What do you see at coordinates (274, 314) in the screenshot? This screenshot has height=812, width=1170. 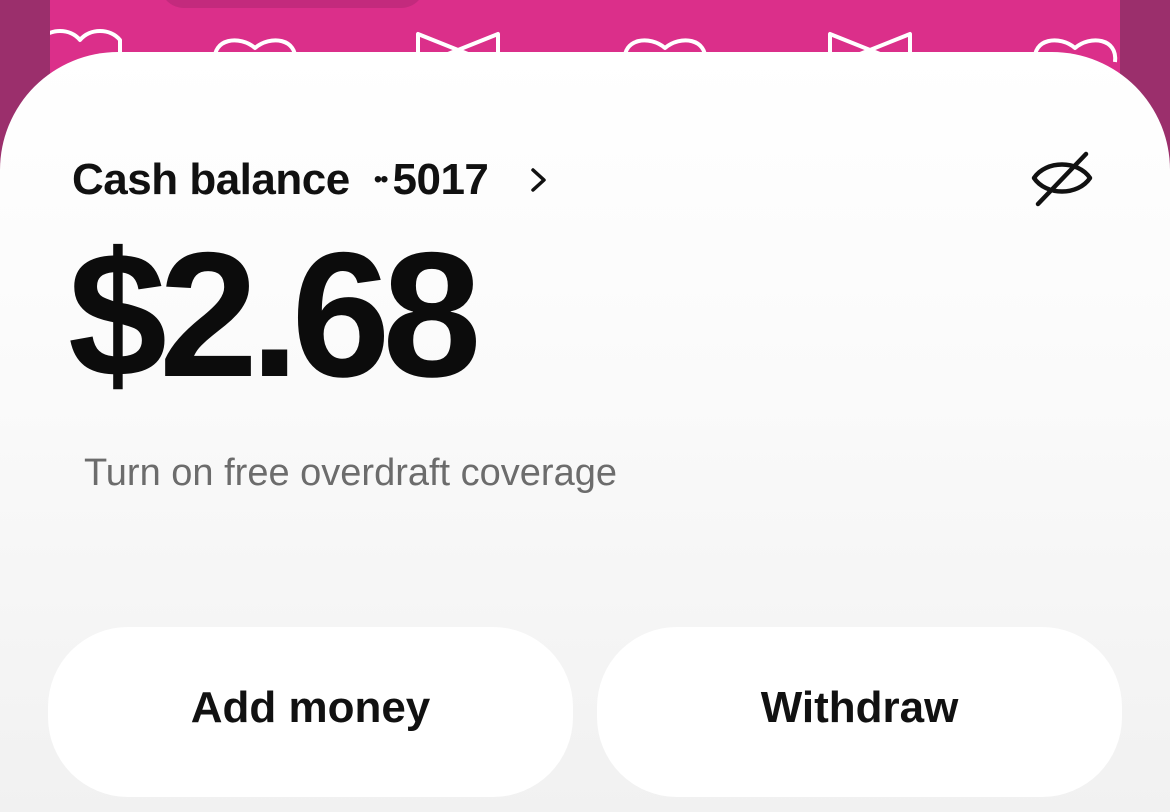 I see `balance-amount: $2.68` at bounding box center [274, 314].